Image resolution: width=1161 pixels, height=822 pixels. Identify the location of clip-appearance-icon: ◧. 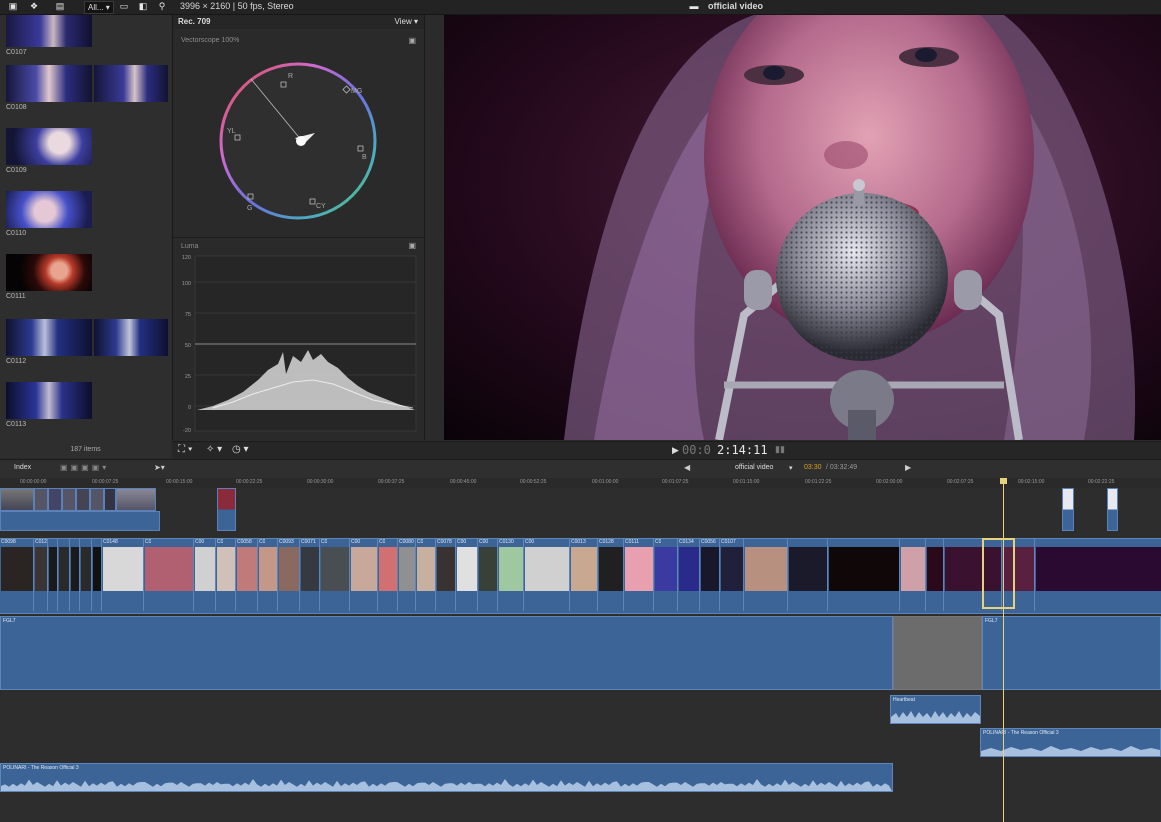
(143, 6).